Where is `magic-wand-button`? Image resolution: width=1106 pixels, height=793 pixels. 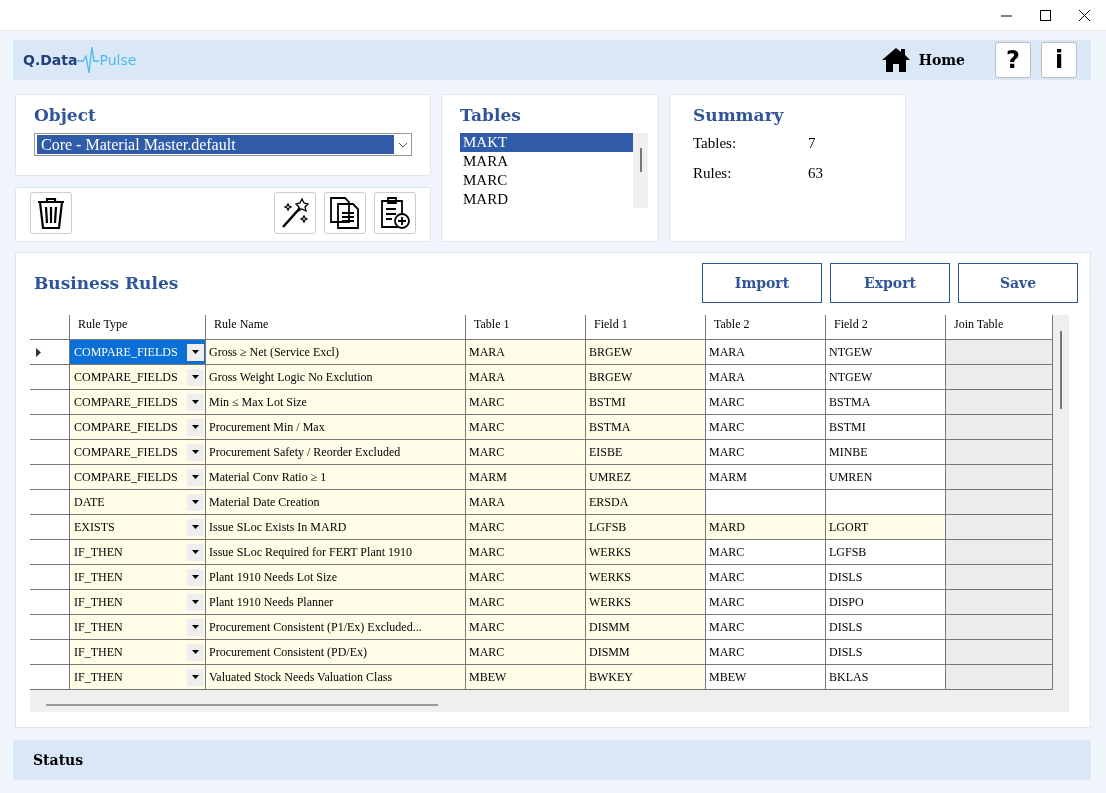
magic-wand-button is located at coordinates (295, 213).